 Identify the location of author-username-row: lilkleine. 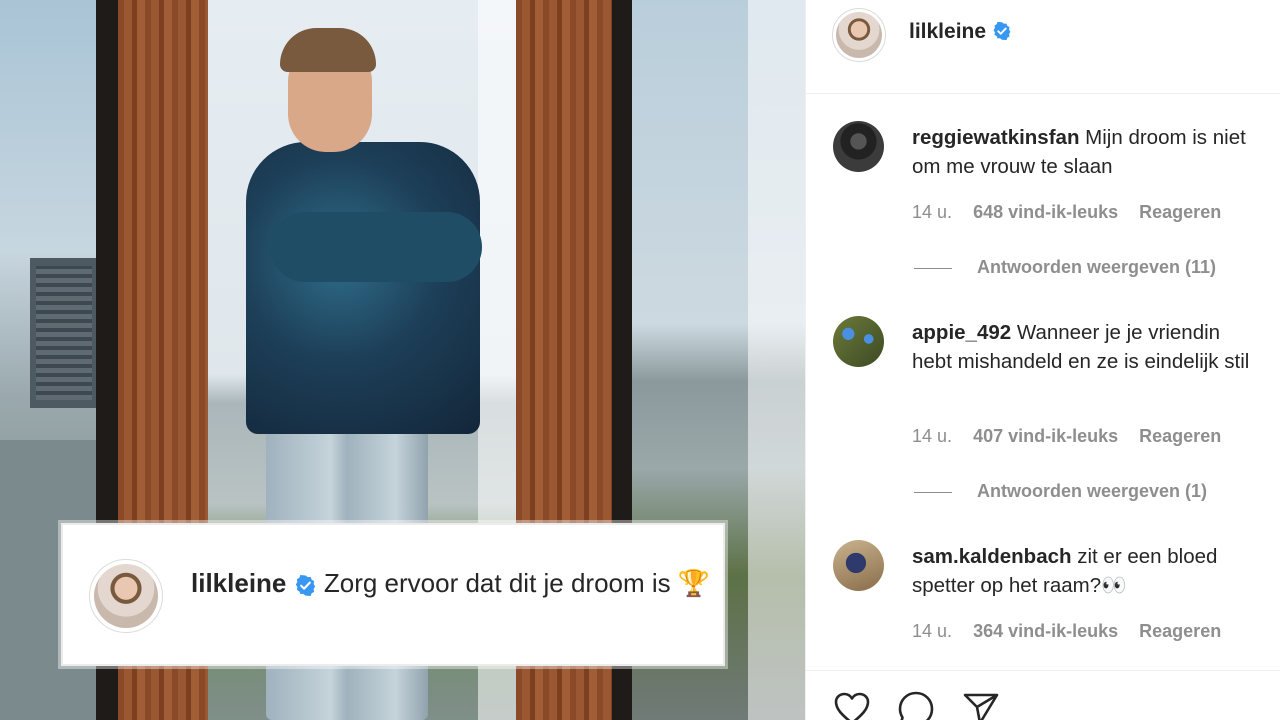
(960, 32).